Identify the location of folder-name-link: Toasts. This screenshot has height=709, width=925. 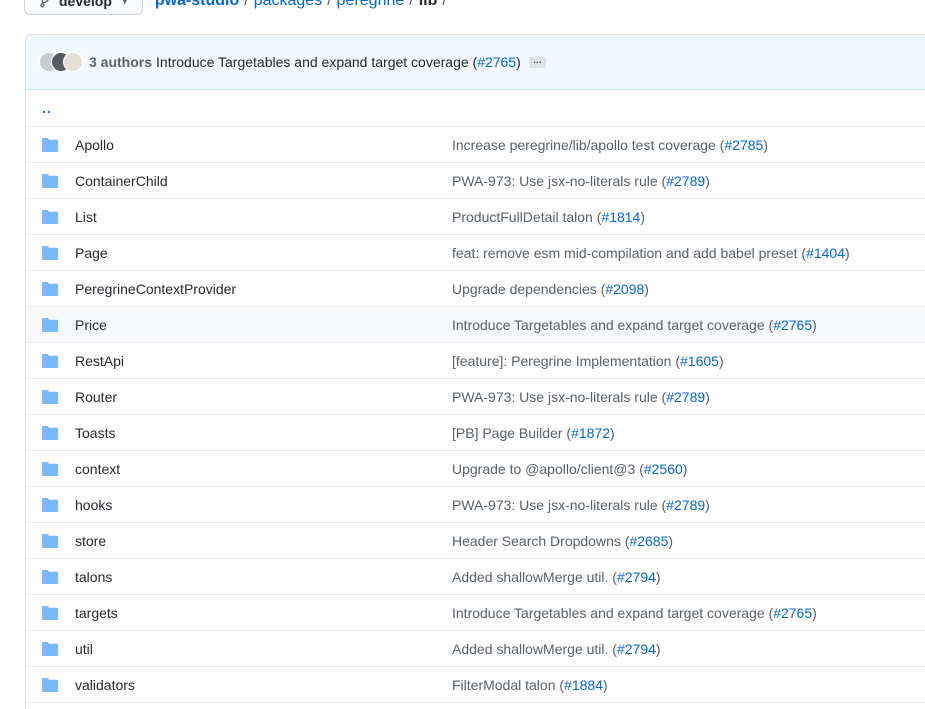
(263, 433).